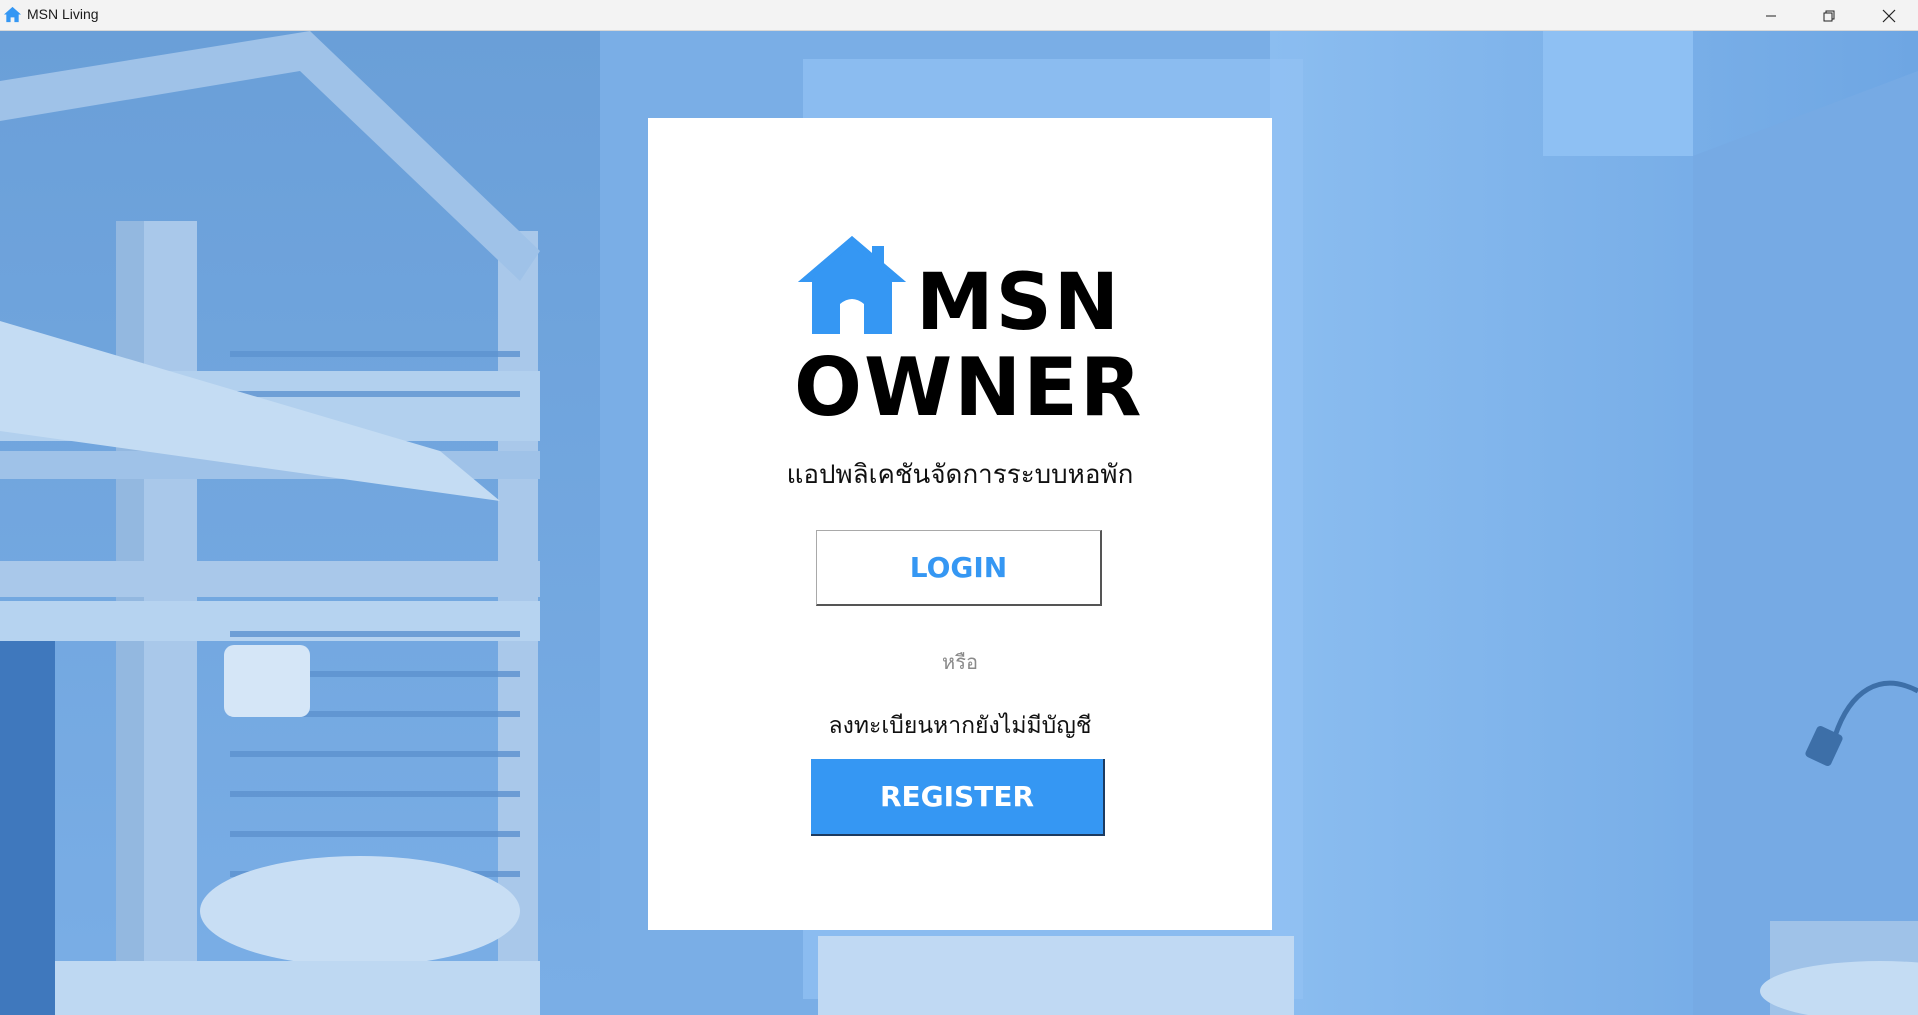 Image resolution: width=1918 pixels, height=1015 pixels. What do you see at coordinates (960, 662) in the screenshot?
I see `or-divider-text: หรือ` at bounding box center [960, 662].